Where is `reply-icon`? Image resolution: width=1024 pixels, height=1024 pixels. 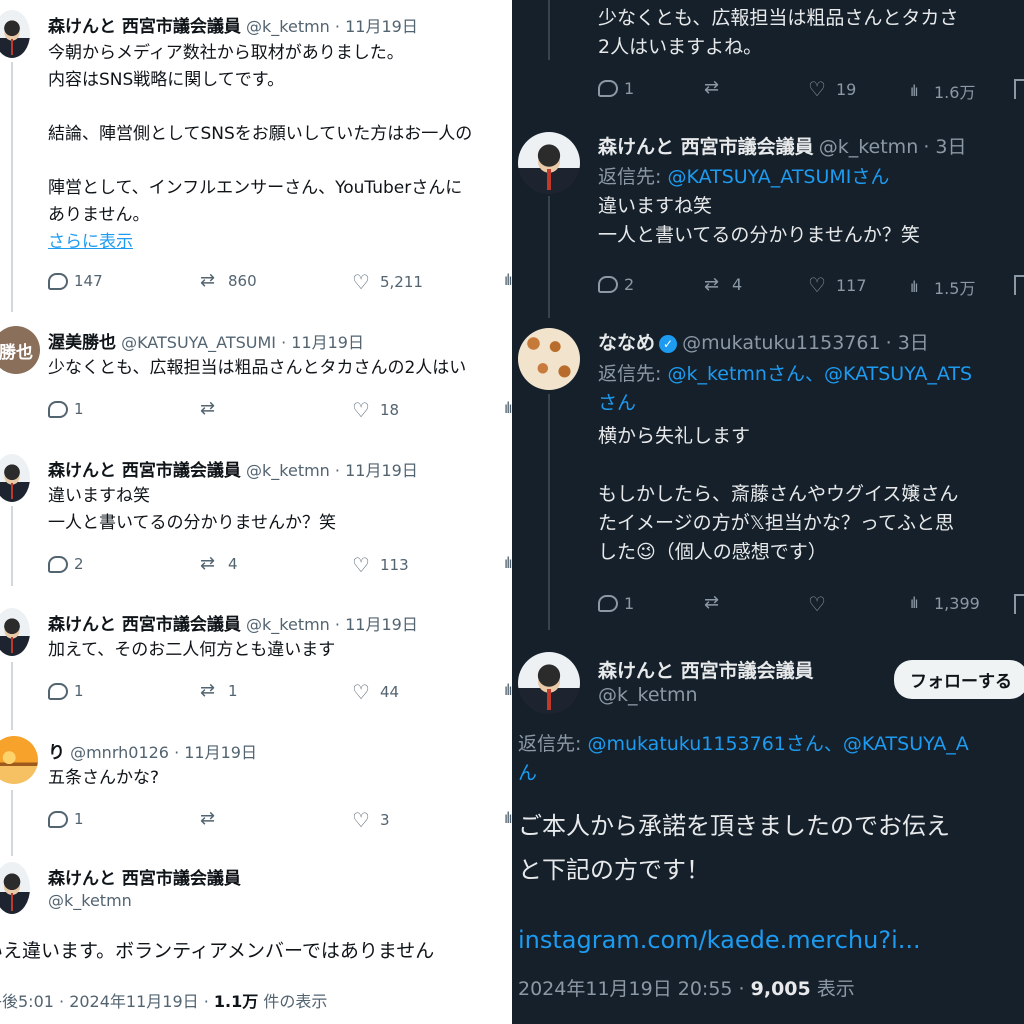
reply-icon is located at coordinates (58, 819).